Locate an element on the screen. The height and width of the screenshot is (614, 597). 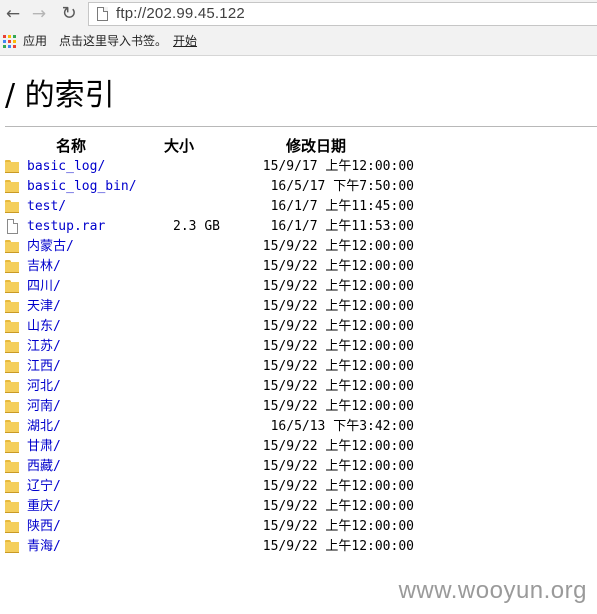
back-arrow-icon: ← is located at coordinates (13, 14).